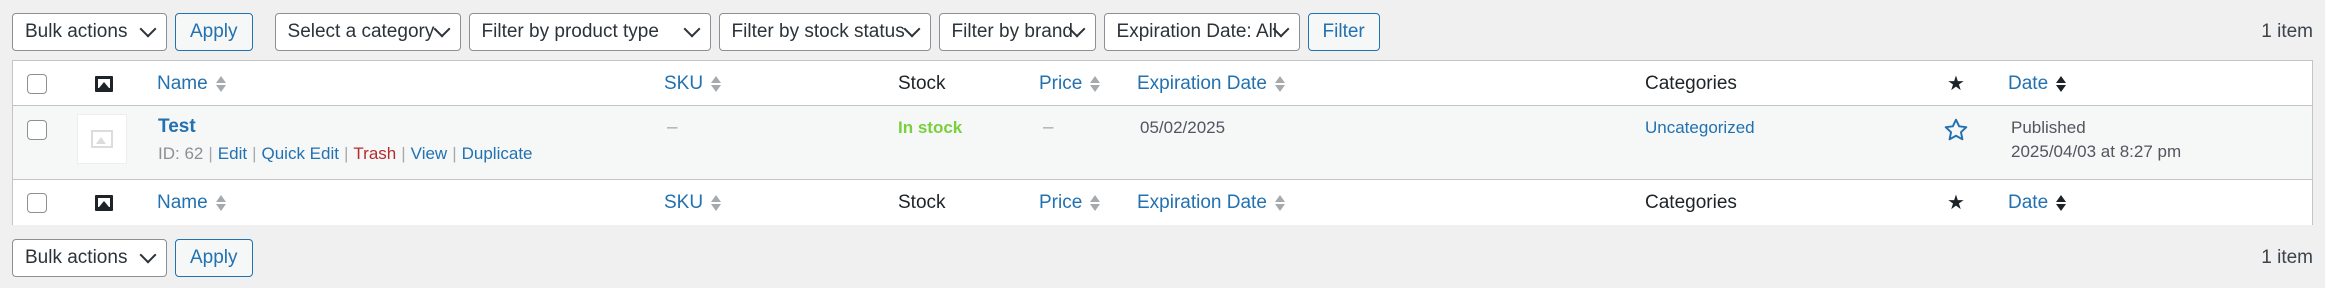 This screenshot has width=2325, height=288. I want to click on thumbnail-column-header, so click(104, 83).